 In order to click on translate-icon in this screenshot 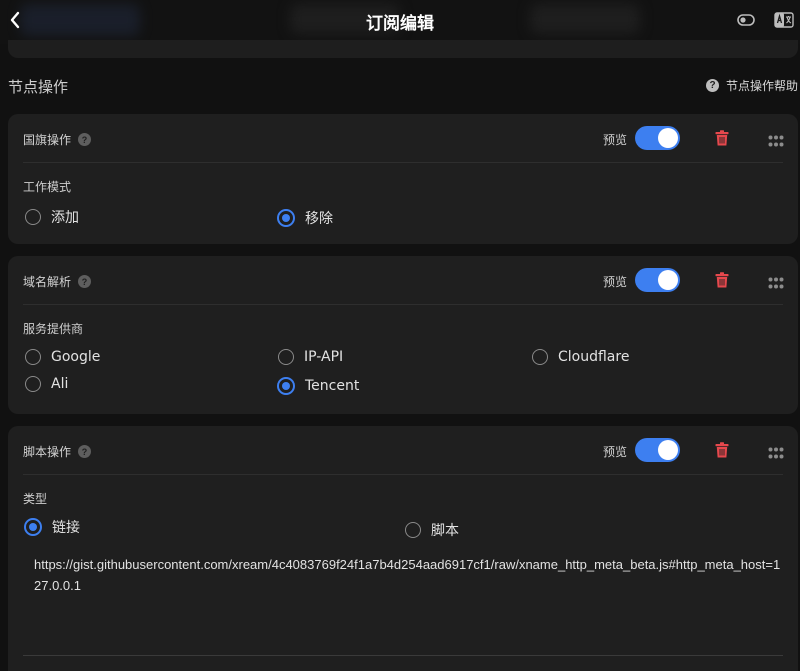, I will do `click(784, 20)`.